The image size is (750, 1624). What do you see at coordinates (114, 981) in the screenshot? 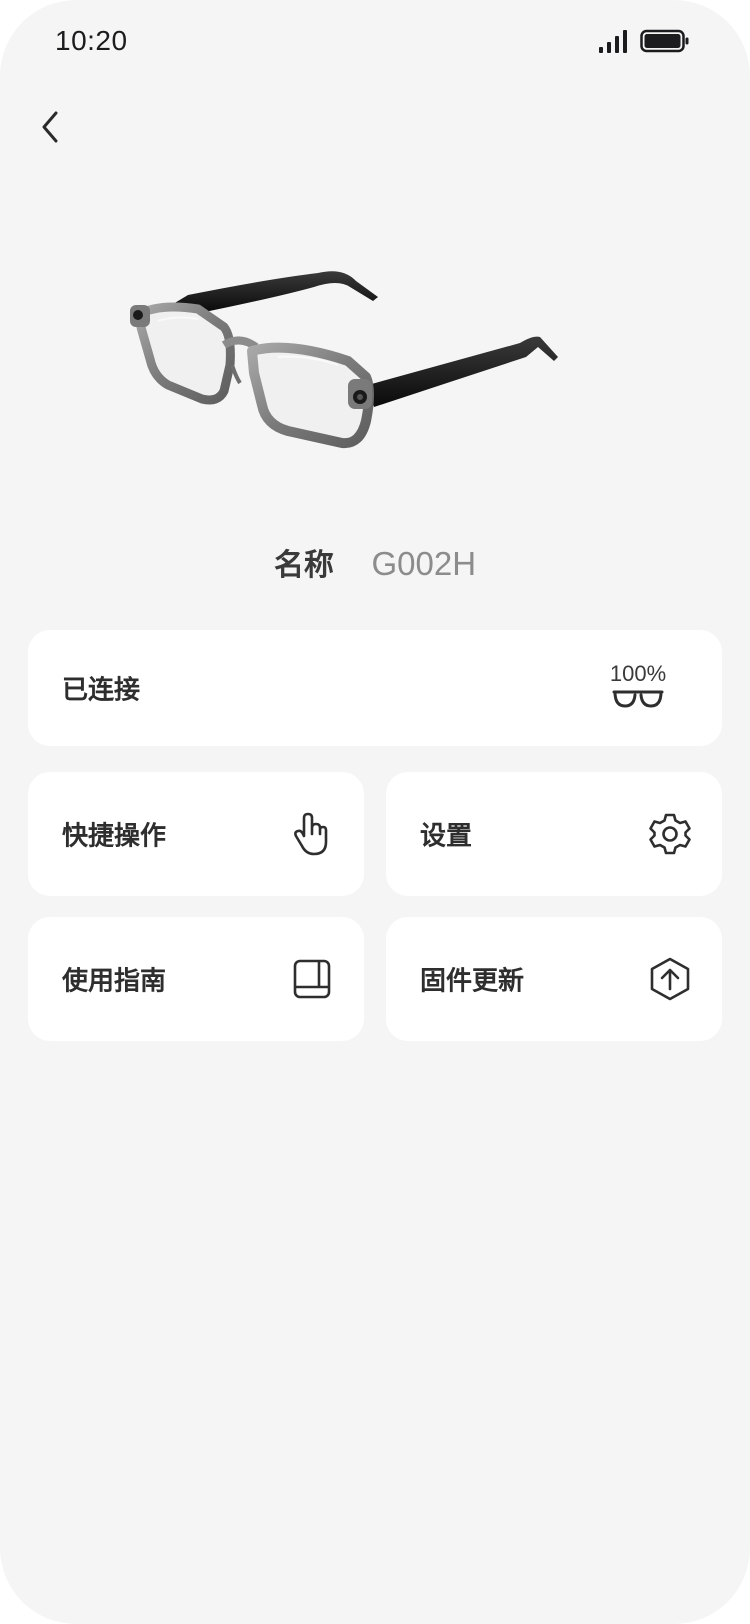
I see `user-guide-label: 使用指南` at bounding box center [114, 981].